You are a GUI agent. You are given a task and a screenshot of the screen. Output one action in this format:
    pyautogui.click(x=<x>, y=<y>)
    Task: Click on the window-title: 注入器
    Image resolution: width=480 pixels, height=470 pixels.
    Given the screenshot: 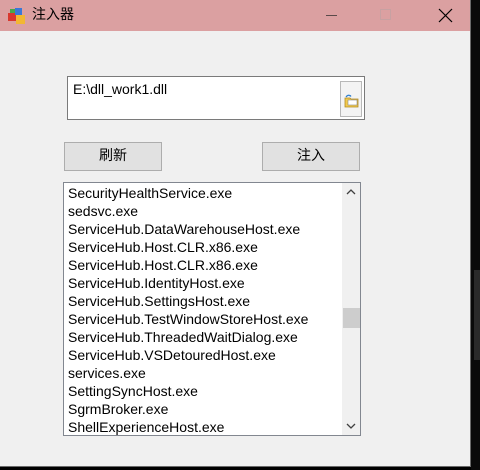 What is the action you would take?
    pyautogui.click(x=53, y=15)
    